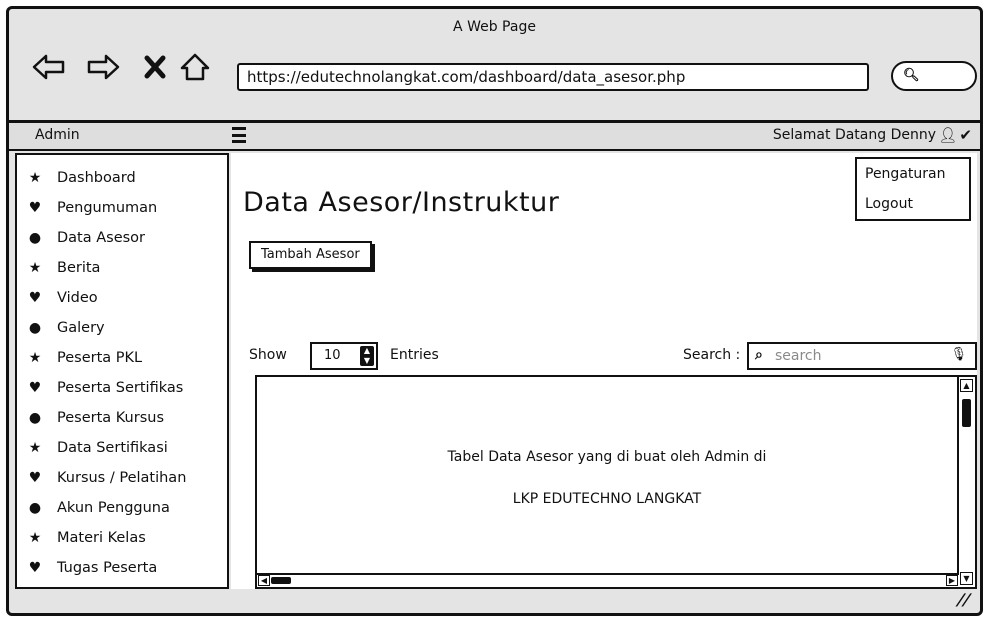 This screenshot has height=622, width=989. Describe the element at coordinates (494, 27) in the screenshot. I see `window-title: A Web Page` at that location.